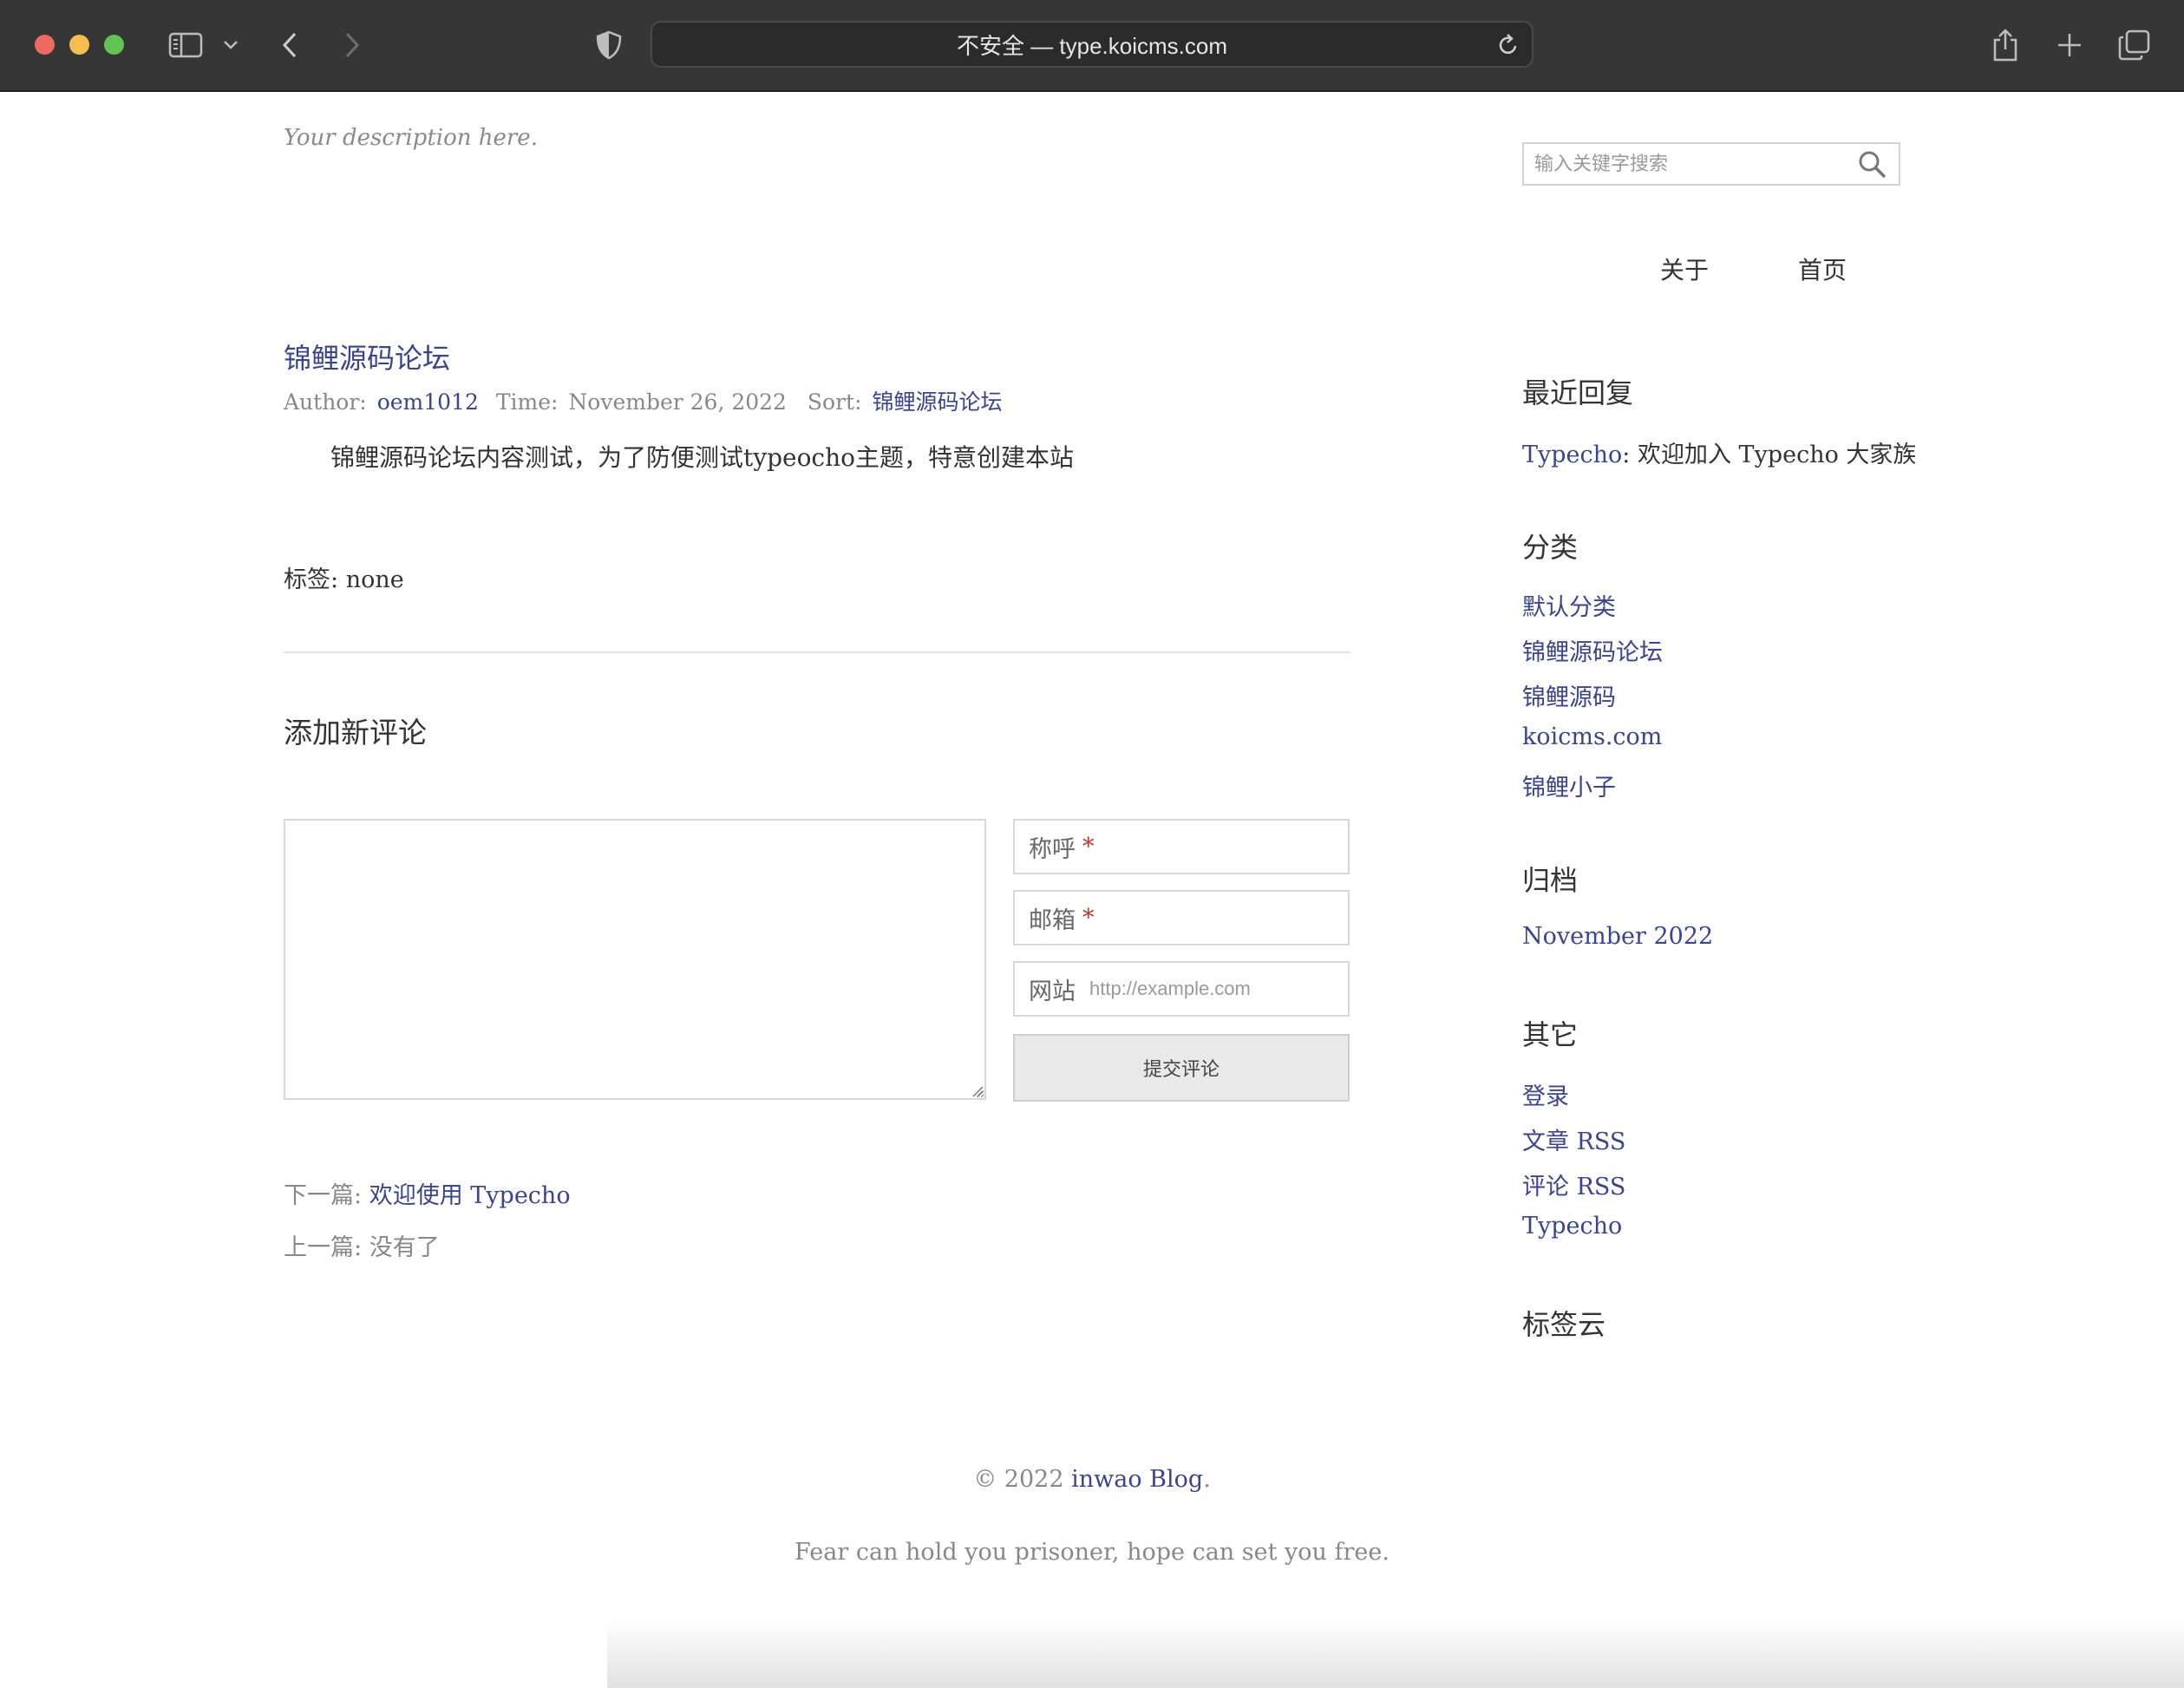  What do you see at coordinates (817, 652) in the screenshot?
I see `content-divider` at bounding box center [817, 652].